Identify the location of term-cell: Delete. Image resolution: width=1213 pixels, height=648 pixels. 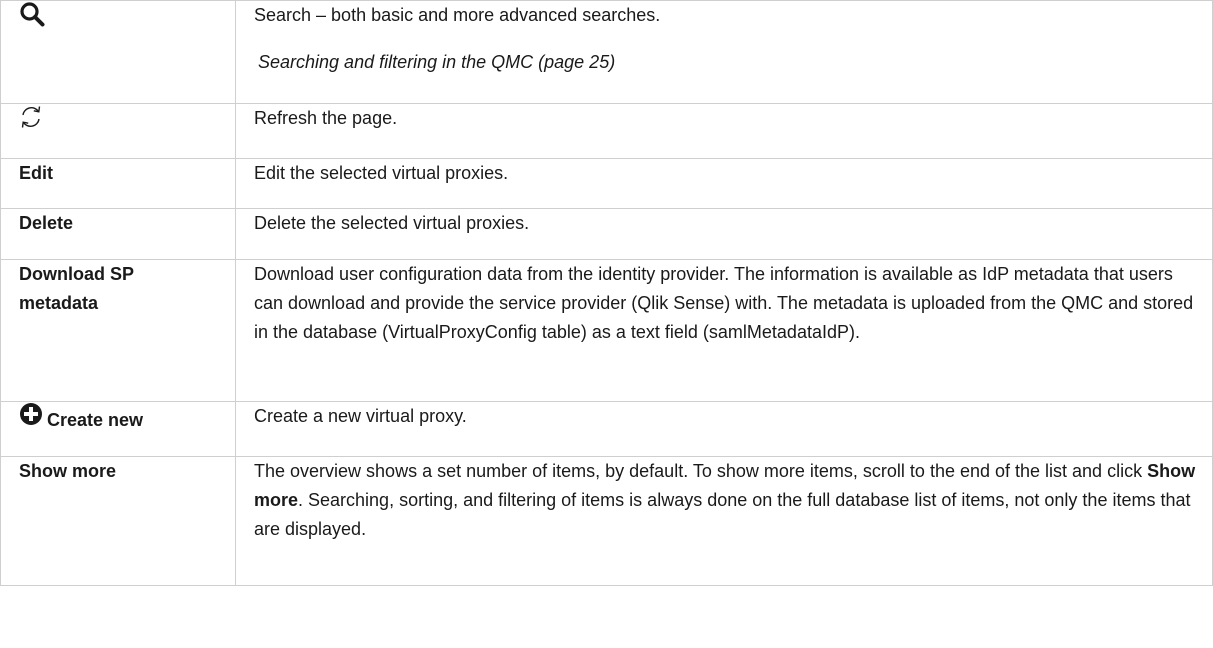
(118, 234).